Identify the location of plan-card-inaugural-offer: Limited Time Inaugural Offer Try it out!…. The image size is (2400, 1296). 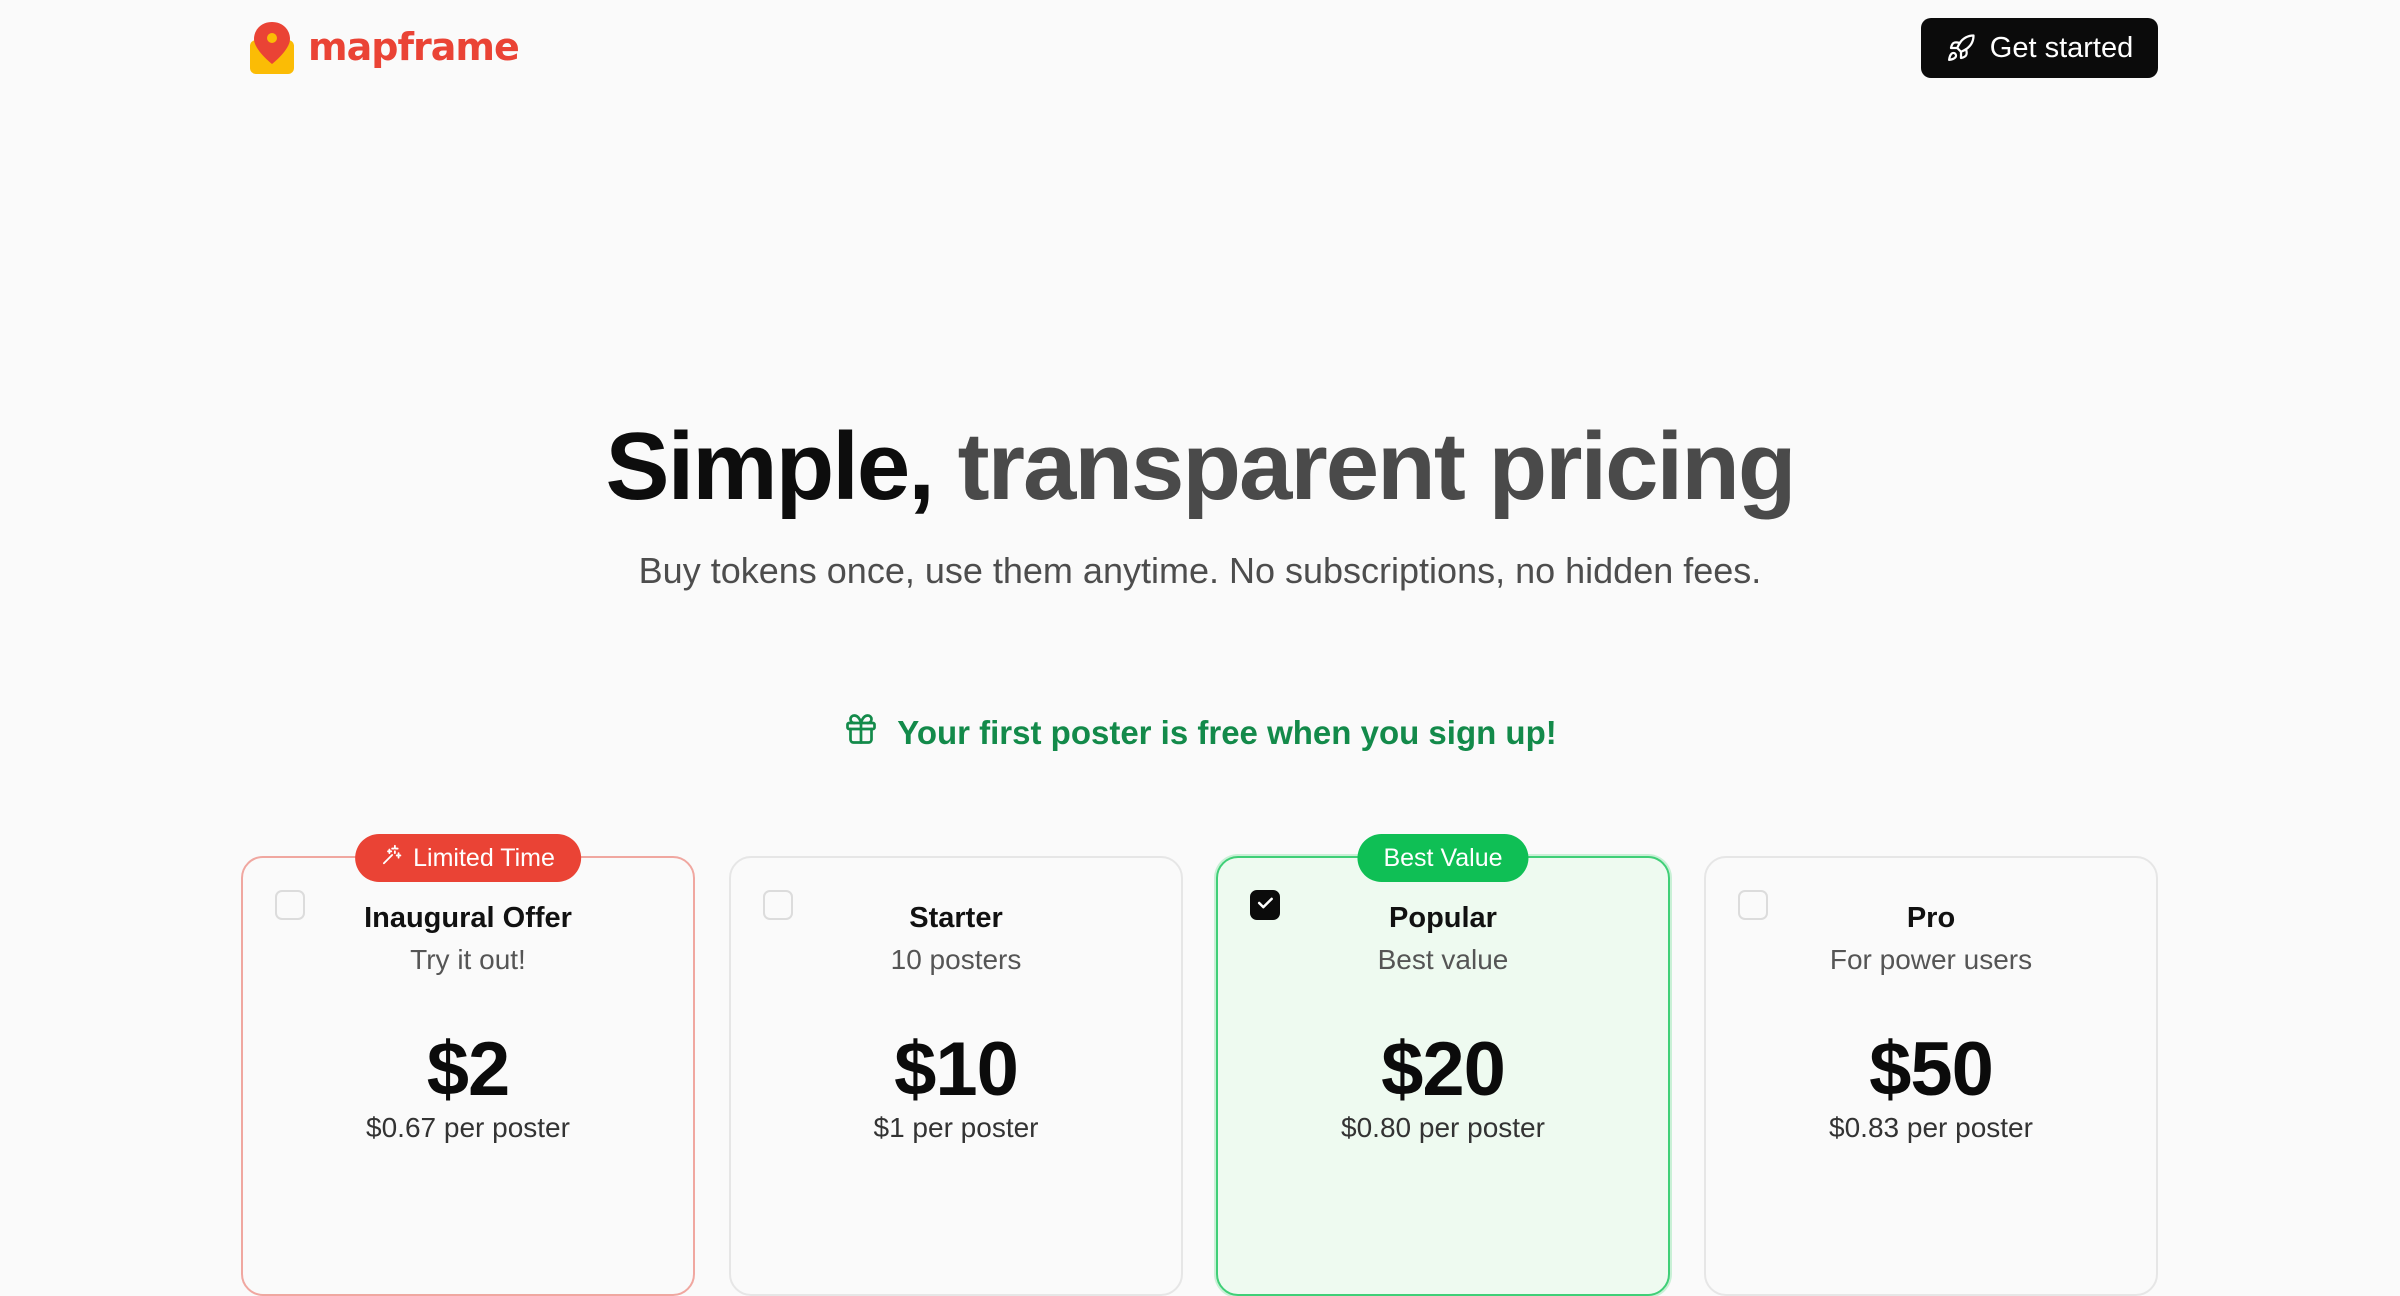
(468, 1065).